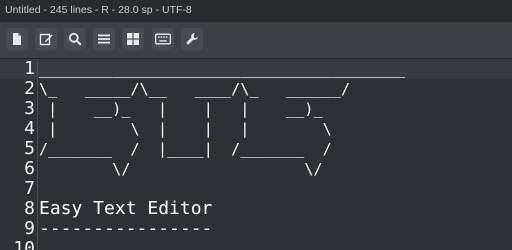 This screenshot has width=512, height=250. I want to click on new-file-button, so click(17, 39).